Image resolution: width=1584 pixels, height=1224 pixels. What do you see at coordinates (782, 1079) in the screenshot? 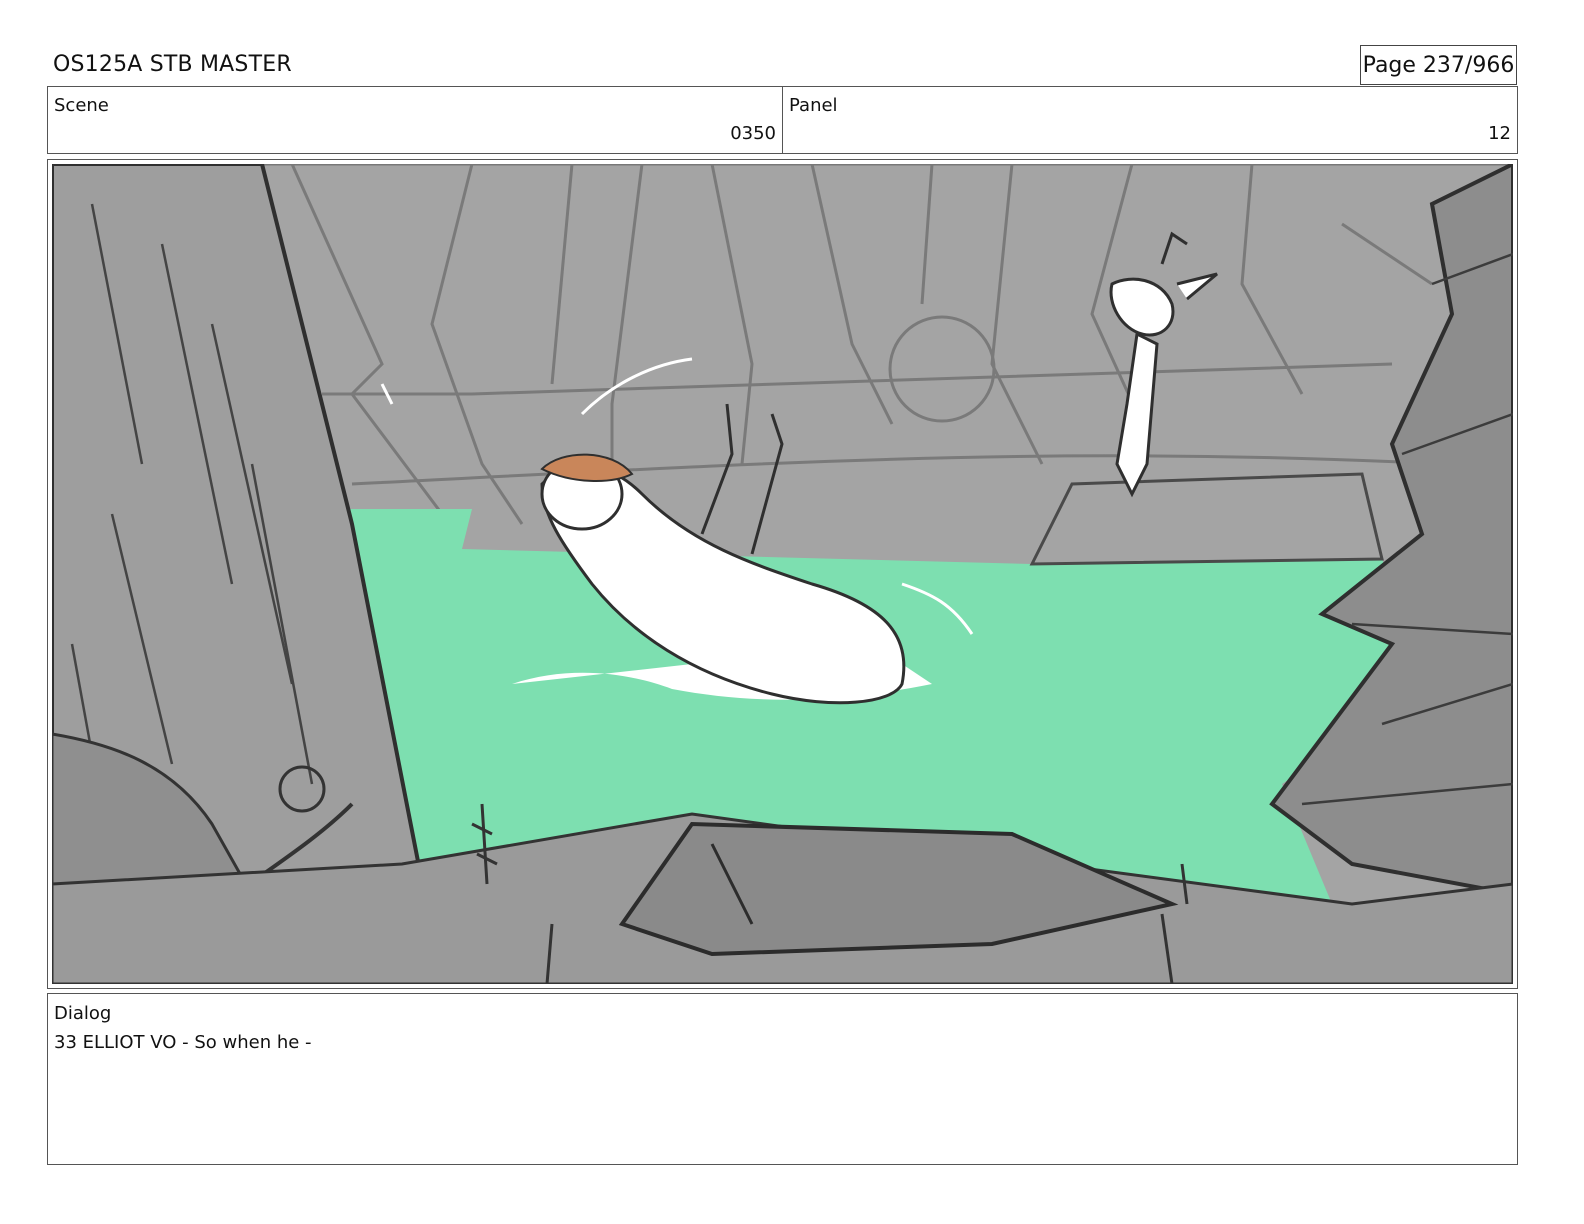
I see `dialog-box: Dialog 33 ELLIOT VO - So when he -` at bounding box center [782, 1079].